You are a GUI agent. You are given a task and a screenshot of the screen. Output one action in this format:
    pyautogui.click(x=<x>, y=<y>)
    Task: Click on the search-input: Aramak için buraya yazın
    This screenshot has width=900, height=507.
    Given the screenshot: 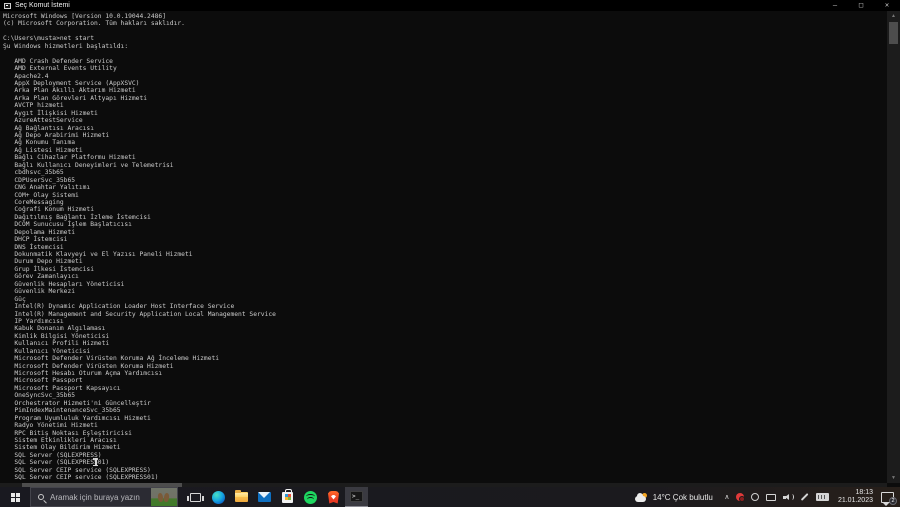 What is the action you would take?
    pyautogui.click(x=104, y=497)
    